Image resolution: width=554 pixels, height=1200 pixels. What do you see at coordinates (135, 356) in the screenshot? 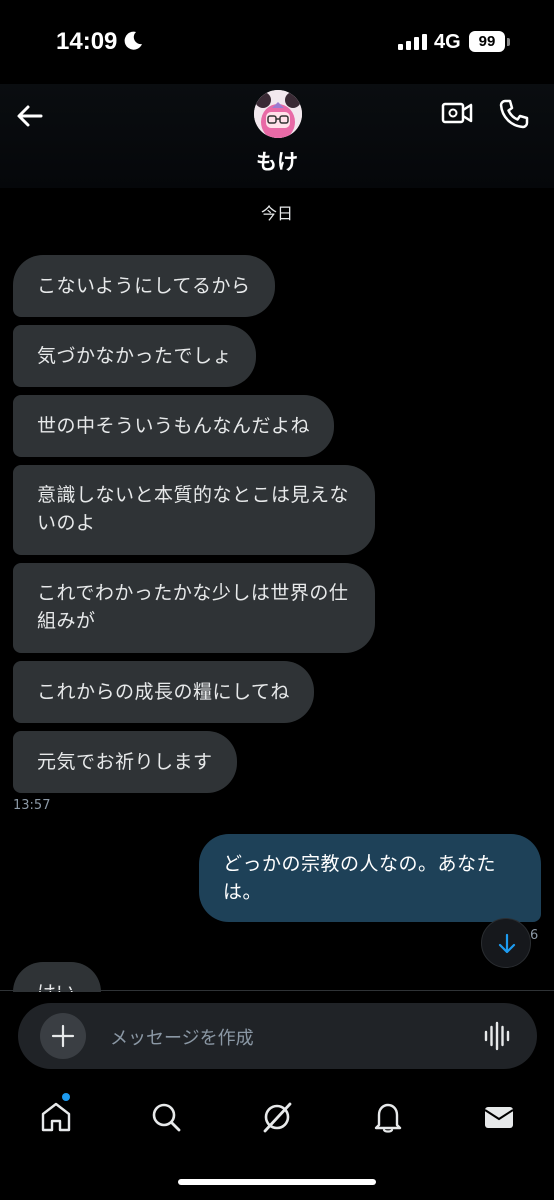
I see `incoming-message: 気づかなかったでしょ` at bounding box center [135, 356].